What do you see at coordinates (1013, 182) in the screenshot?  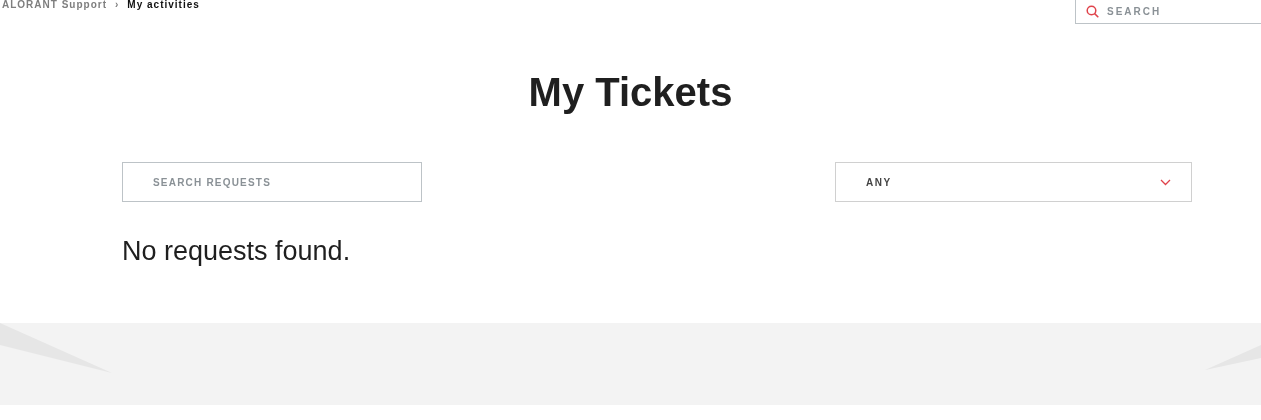 I see `status-dropdown: ANY` at bounding box center [1013, 182].